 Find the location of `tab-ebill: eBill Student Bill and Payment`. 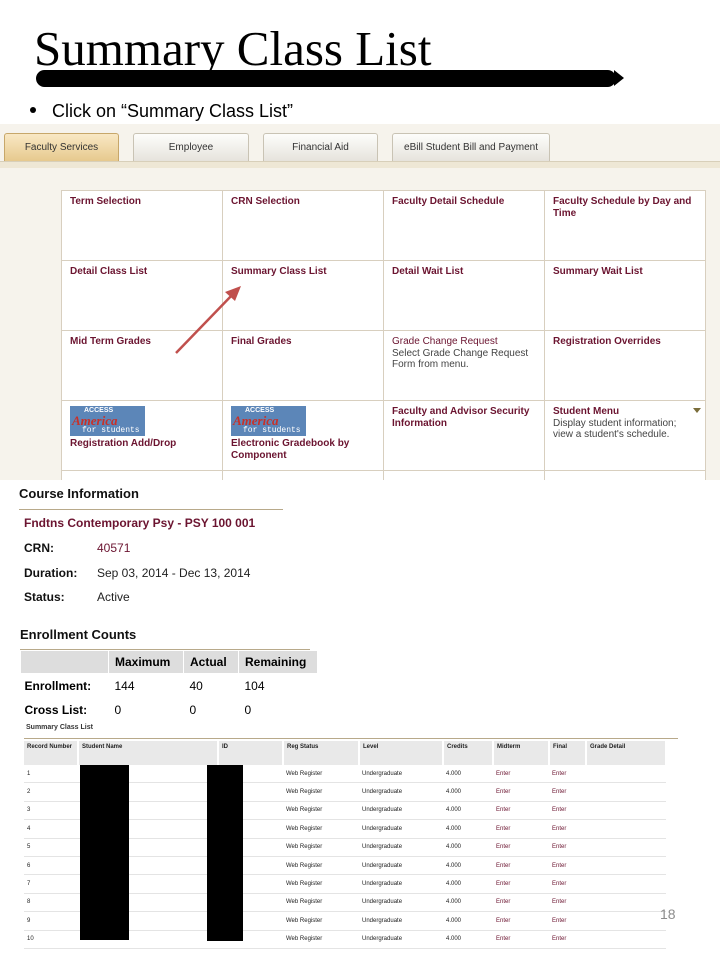

tab-ebill: eBill Student Bill and Payment is located at coordinates (471, 147).